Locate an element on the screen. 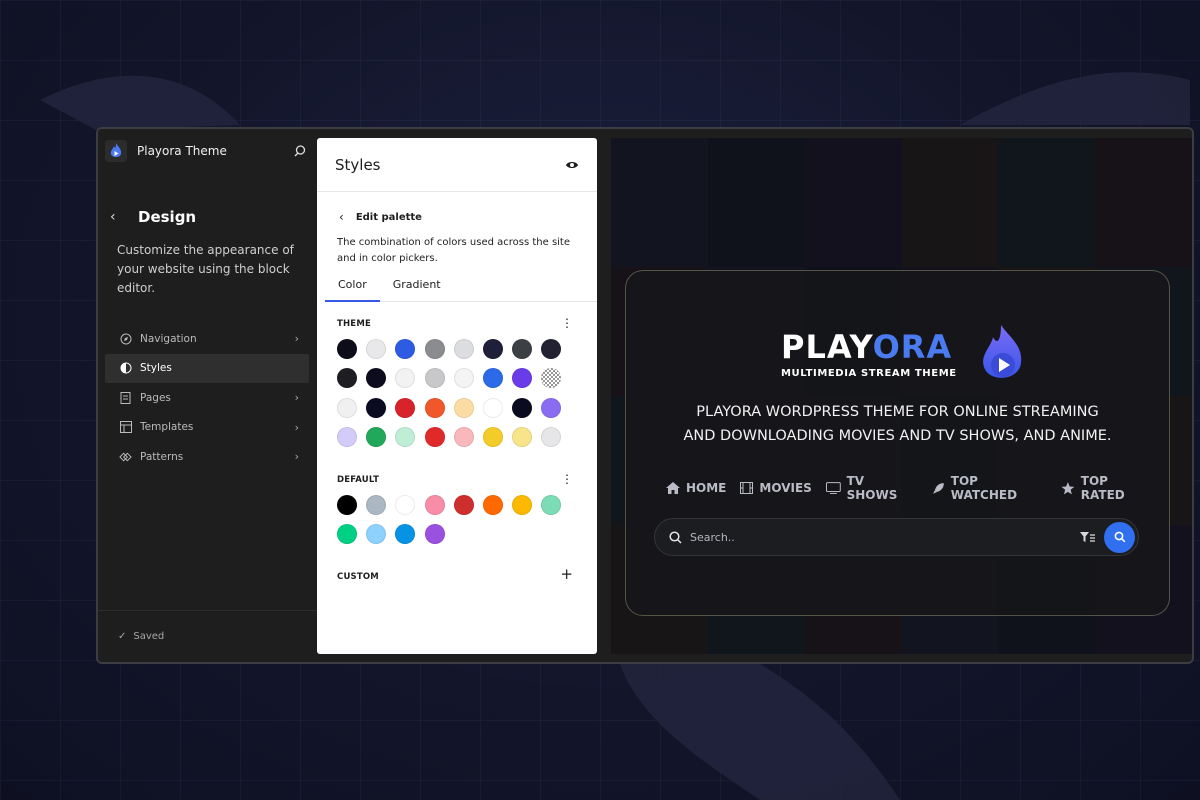 The width and height of the screenshot is (1200, 800). status-text: Saved is located at coordinates (149, 636).